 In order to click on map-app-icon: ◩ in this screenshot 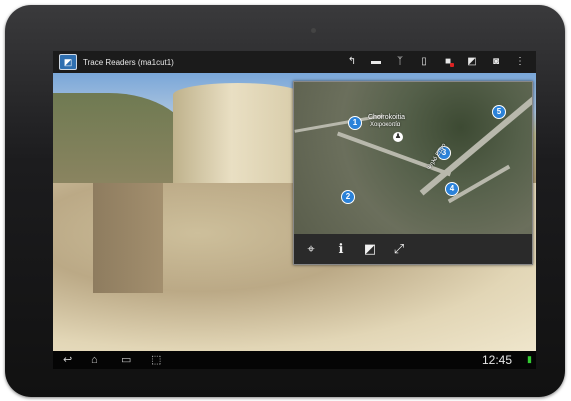, I will do `click(68, 62)`.